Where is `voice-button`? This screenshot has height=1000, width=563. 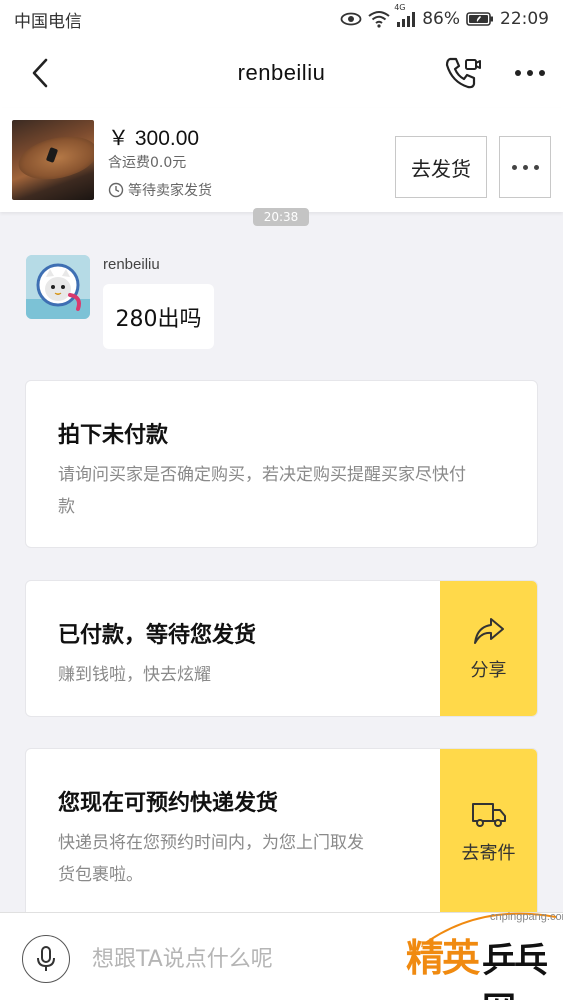
voice-button is located at coordinates (46, 959).